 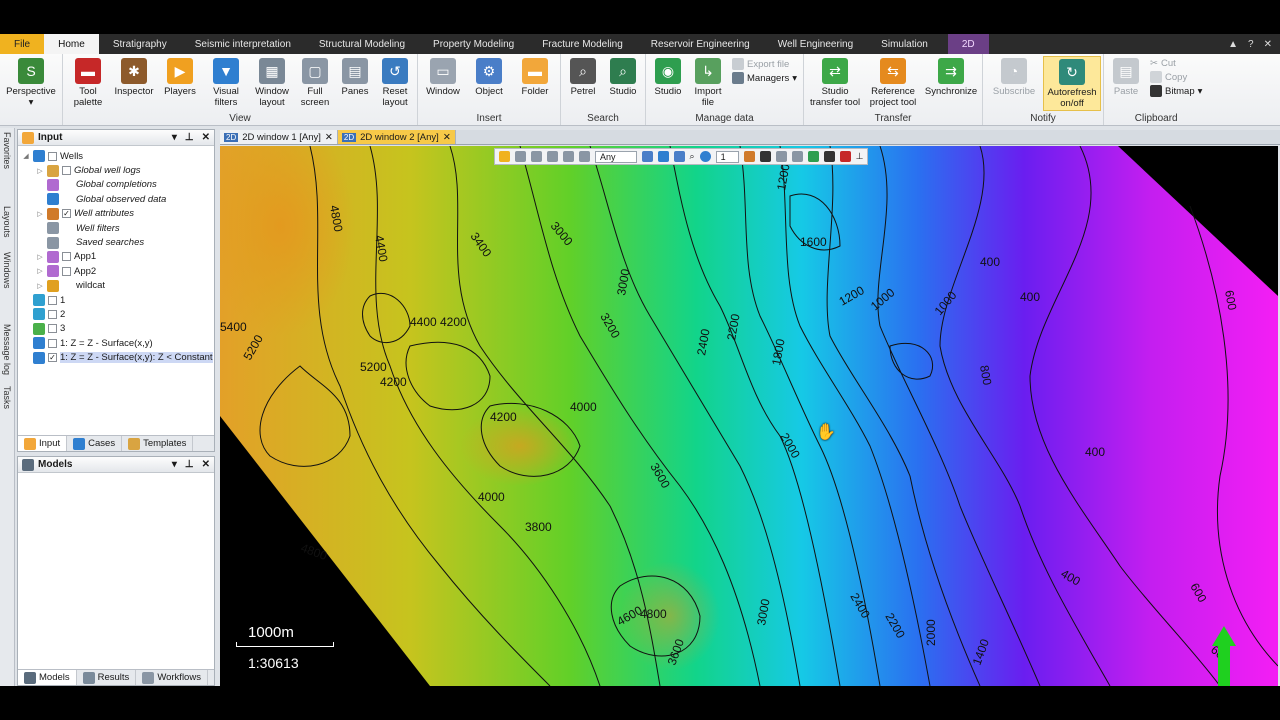 What do you see at coordinates (7, 397) in the screenshot?
I see `side-tab-tasks: Tasks` at bounding box center [7, 397].